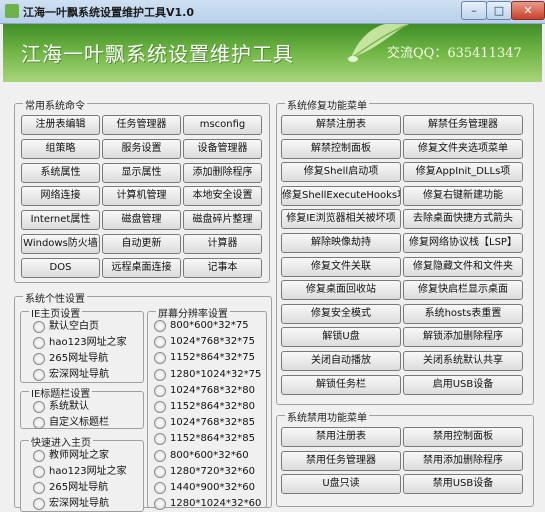  I want to click on repair-button-r0c1: 解禁任务管理器, so click(463, 125).